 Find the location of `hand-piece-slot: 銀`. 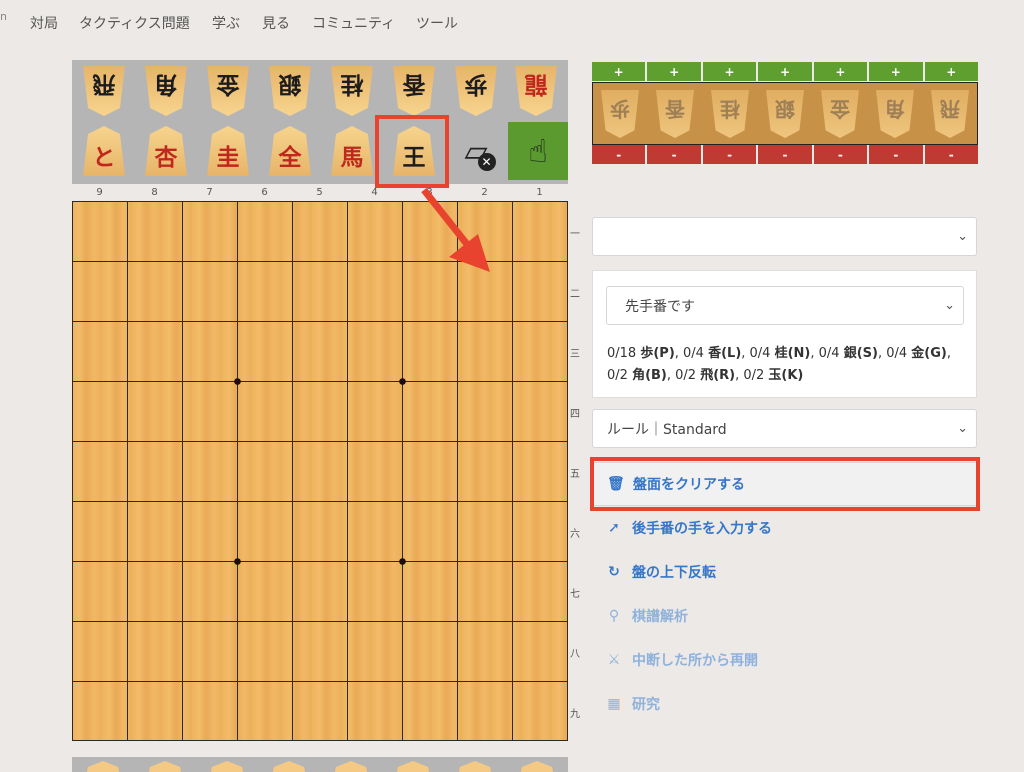

hand-piece-slot: 銀 is located at coordinates (785, 113).